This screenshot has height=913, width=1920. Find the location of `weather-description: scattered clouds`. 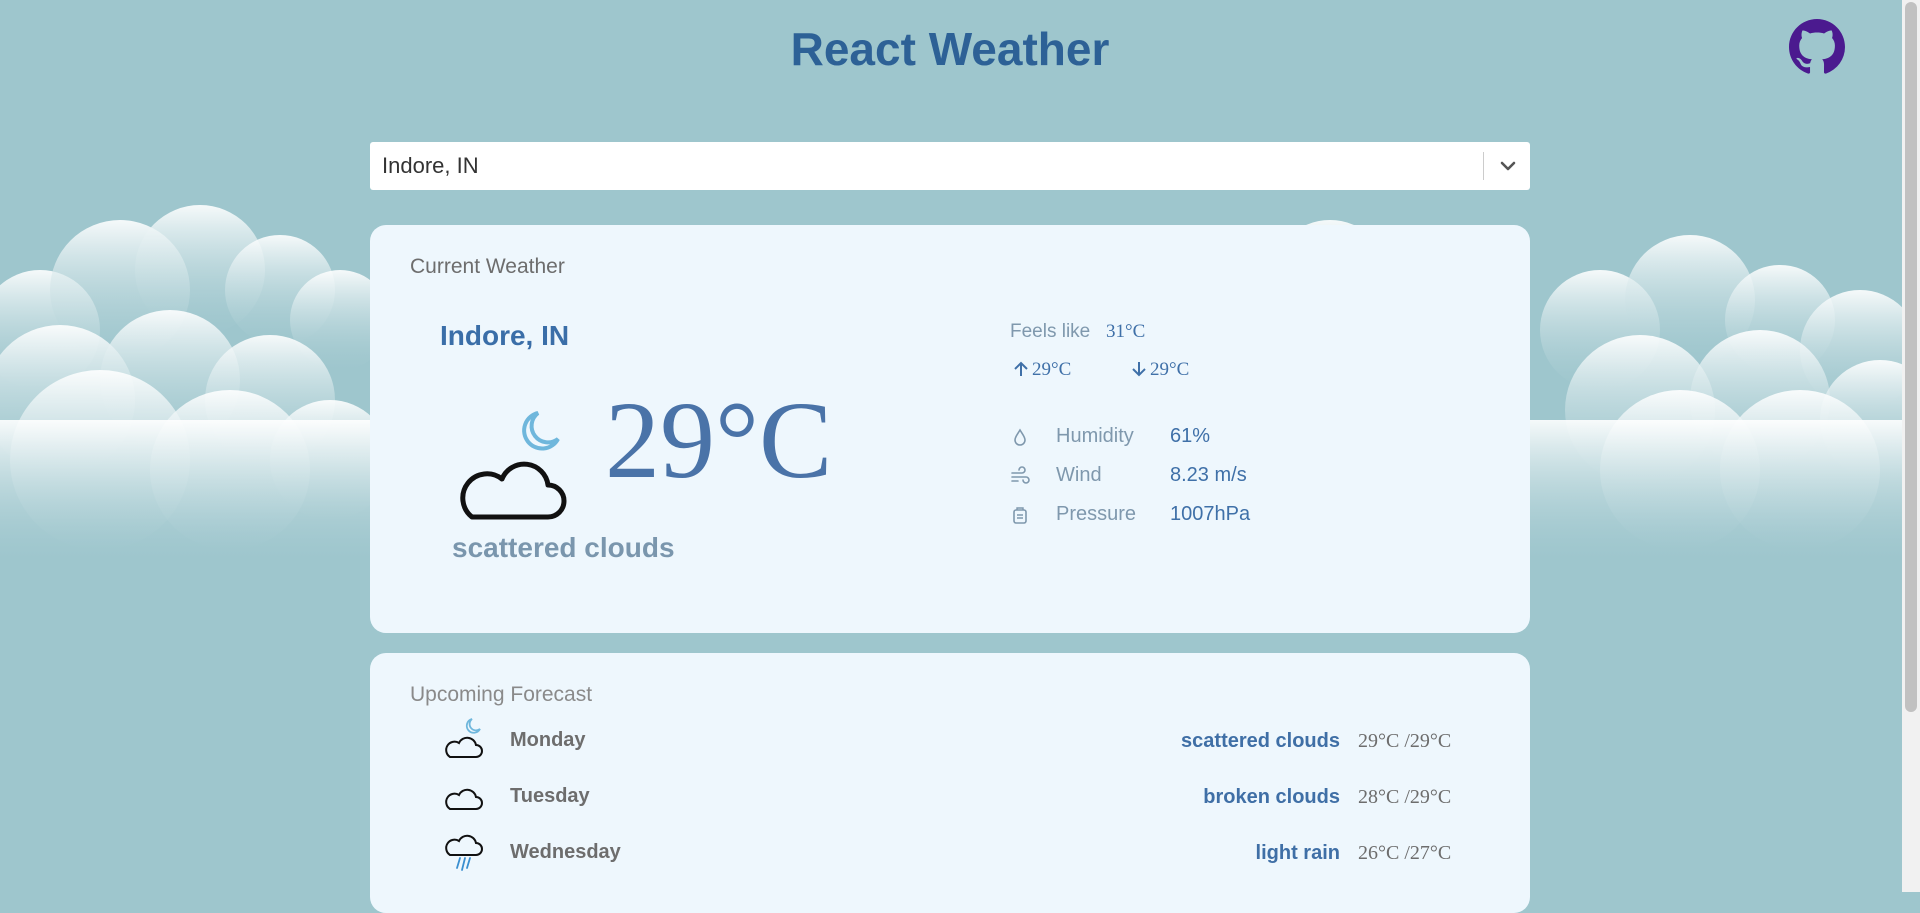

weather-description: scattered clouds is located at coordinates (563, 547).